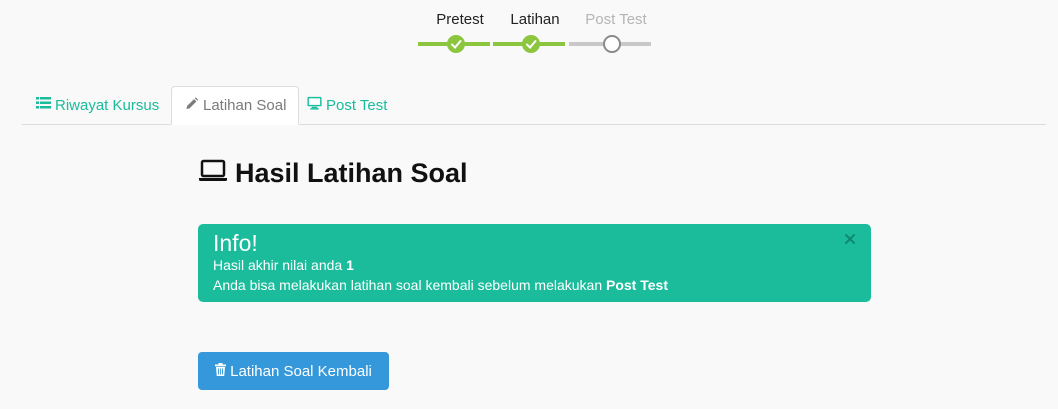 The image size is (1058, 409). Describe the element at coordinates (314, 105) in the screenshot. I see `monitor-icon` at that location.